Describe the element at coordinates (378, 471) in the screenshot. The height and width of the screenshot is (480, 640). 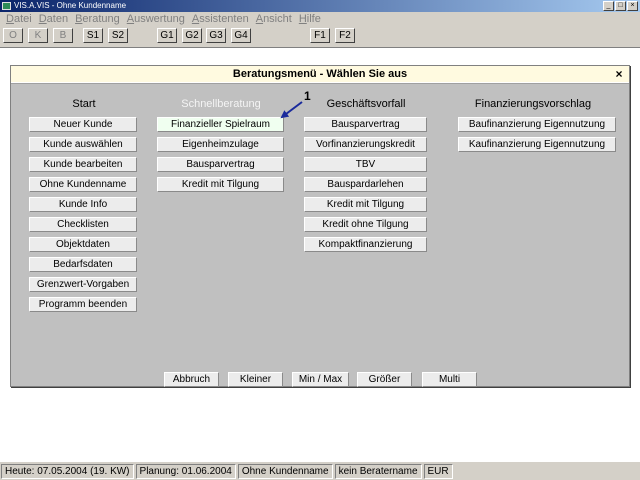
I see `status-advisor: kein Beratername` at that location.